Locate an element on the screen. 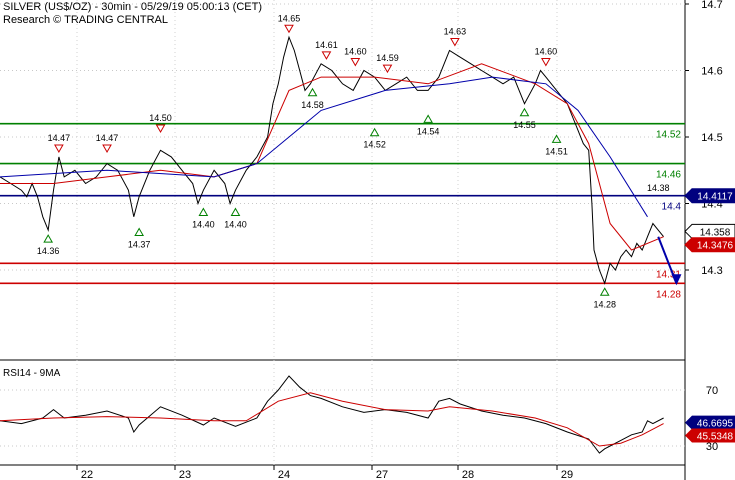 Image resolution: width=735 pixels, height=480 pixels. x-tick-label: 24 is located at coordinates (284, 474).